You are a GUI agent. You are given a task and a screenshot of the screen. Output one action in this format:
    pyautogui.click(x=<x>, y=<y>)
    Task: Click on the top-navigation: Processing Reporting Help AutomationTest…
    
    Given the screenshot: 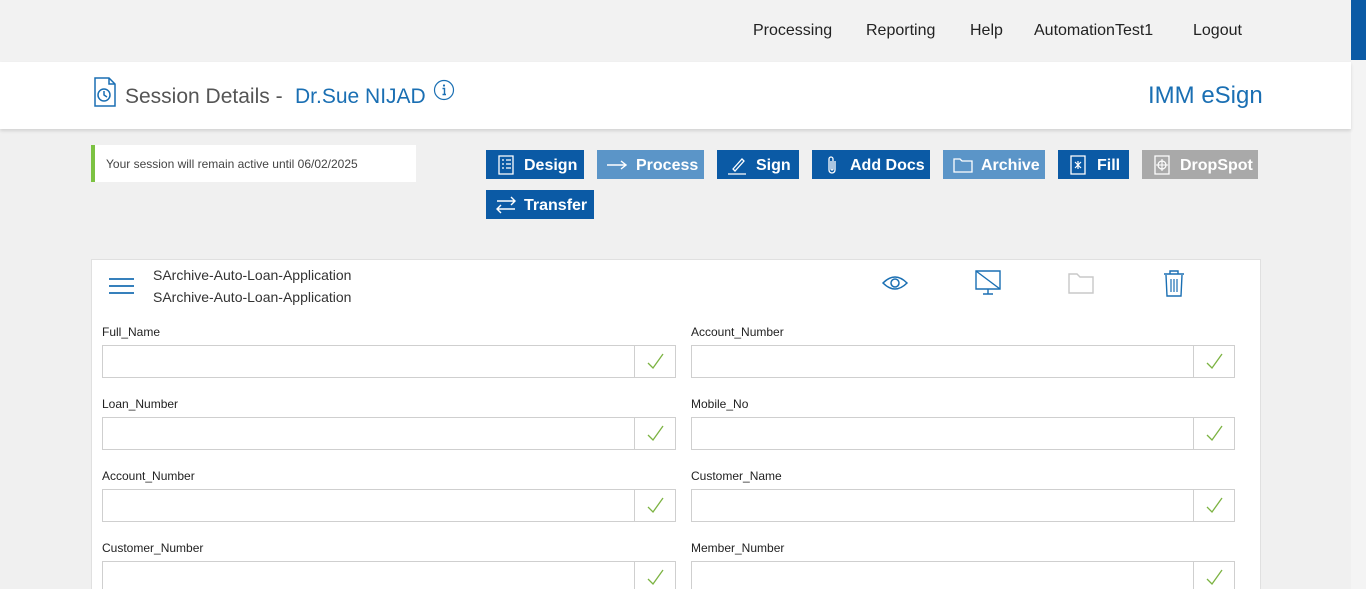 What is the action you would take?
    pyautogui.click(x=675, y=31)
    